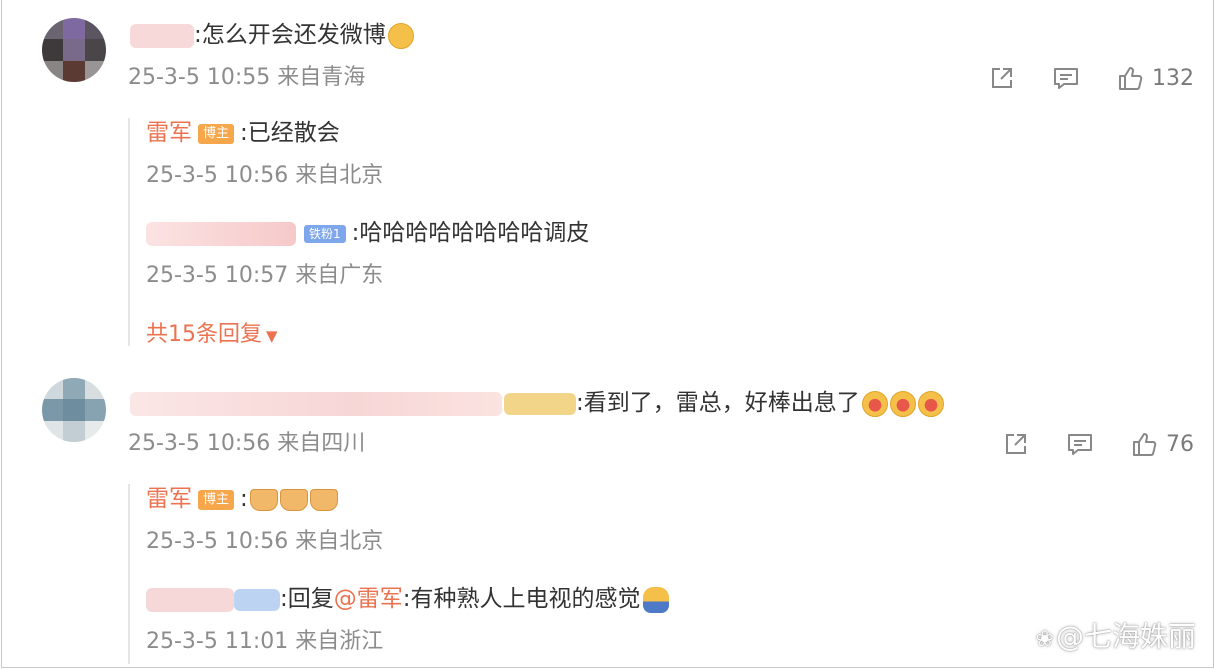 The height and width of the screenshot is (669, 1214). I want to click on caret-down-icon: ▼, so click(272, 336).